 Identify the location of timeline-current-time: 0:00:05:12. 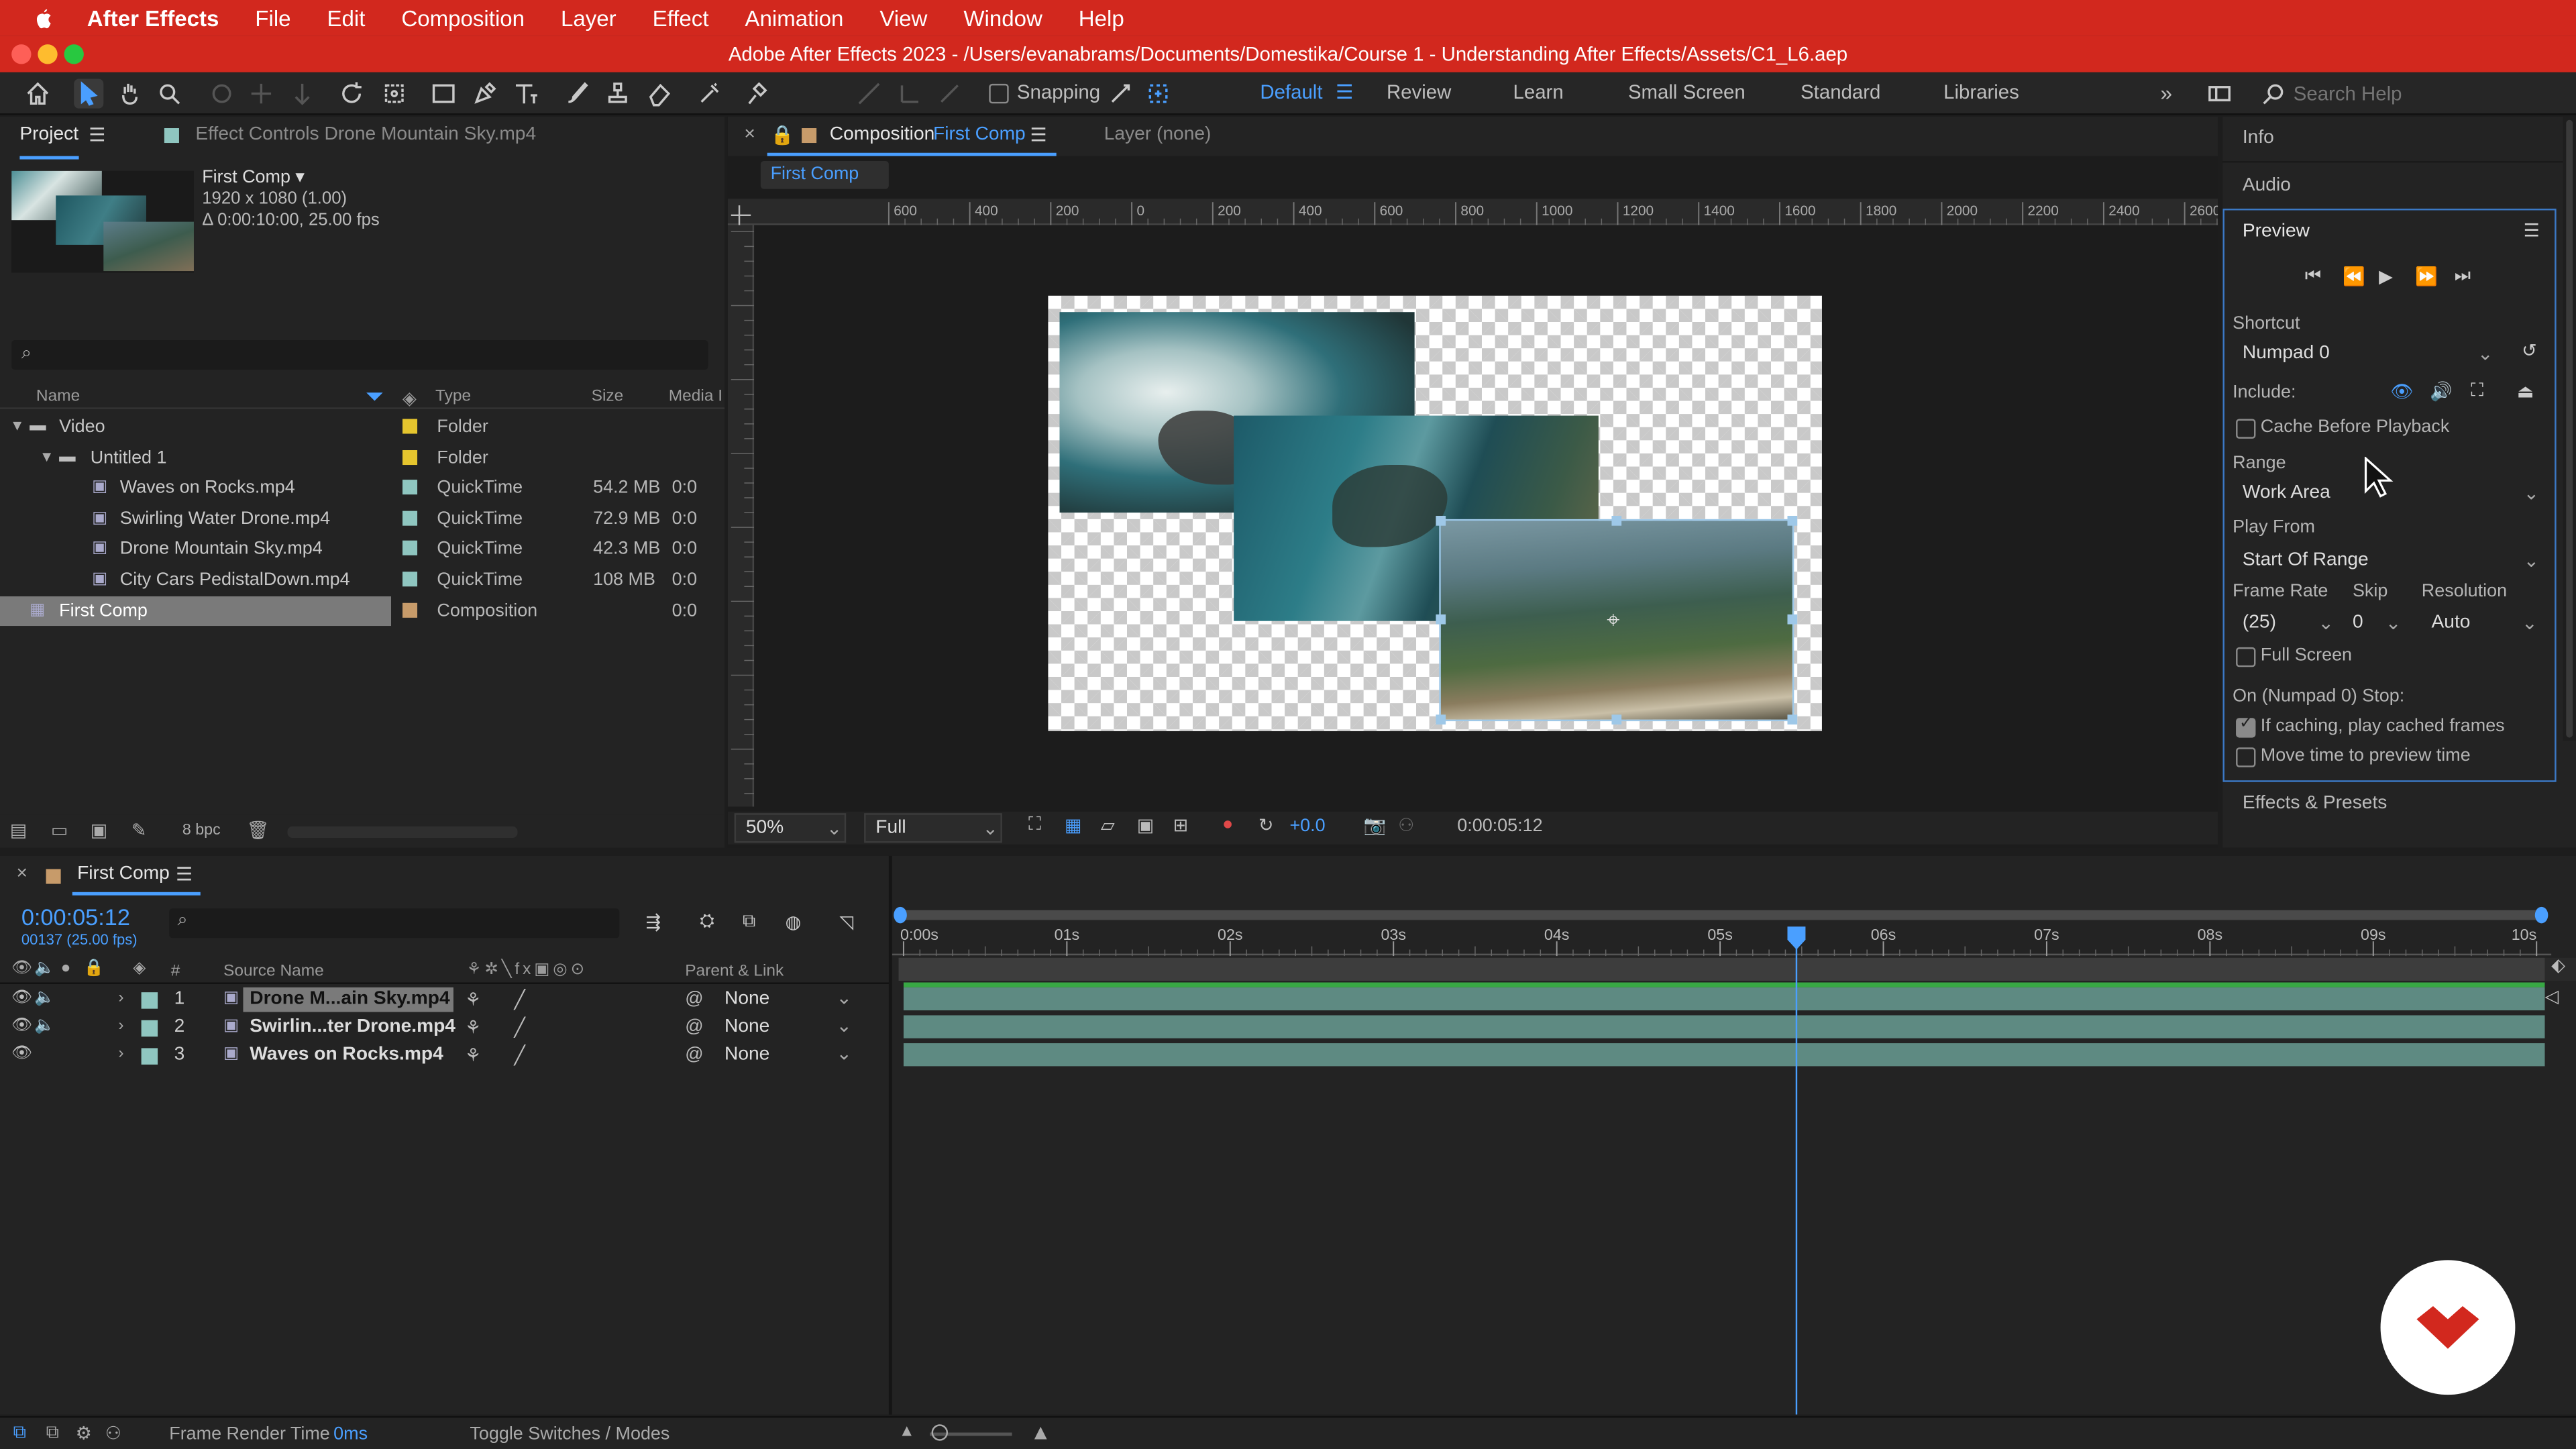
(75, 917).